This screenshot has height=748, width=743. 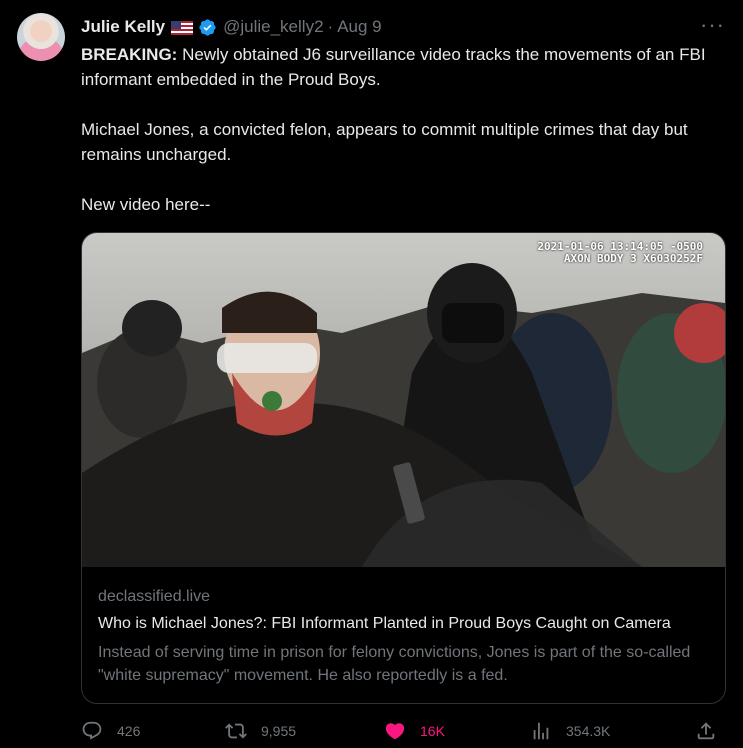 I want to click on share-button, so click(x=706, y=731).